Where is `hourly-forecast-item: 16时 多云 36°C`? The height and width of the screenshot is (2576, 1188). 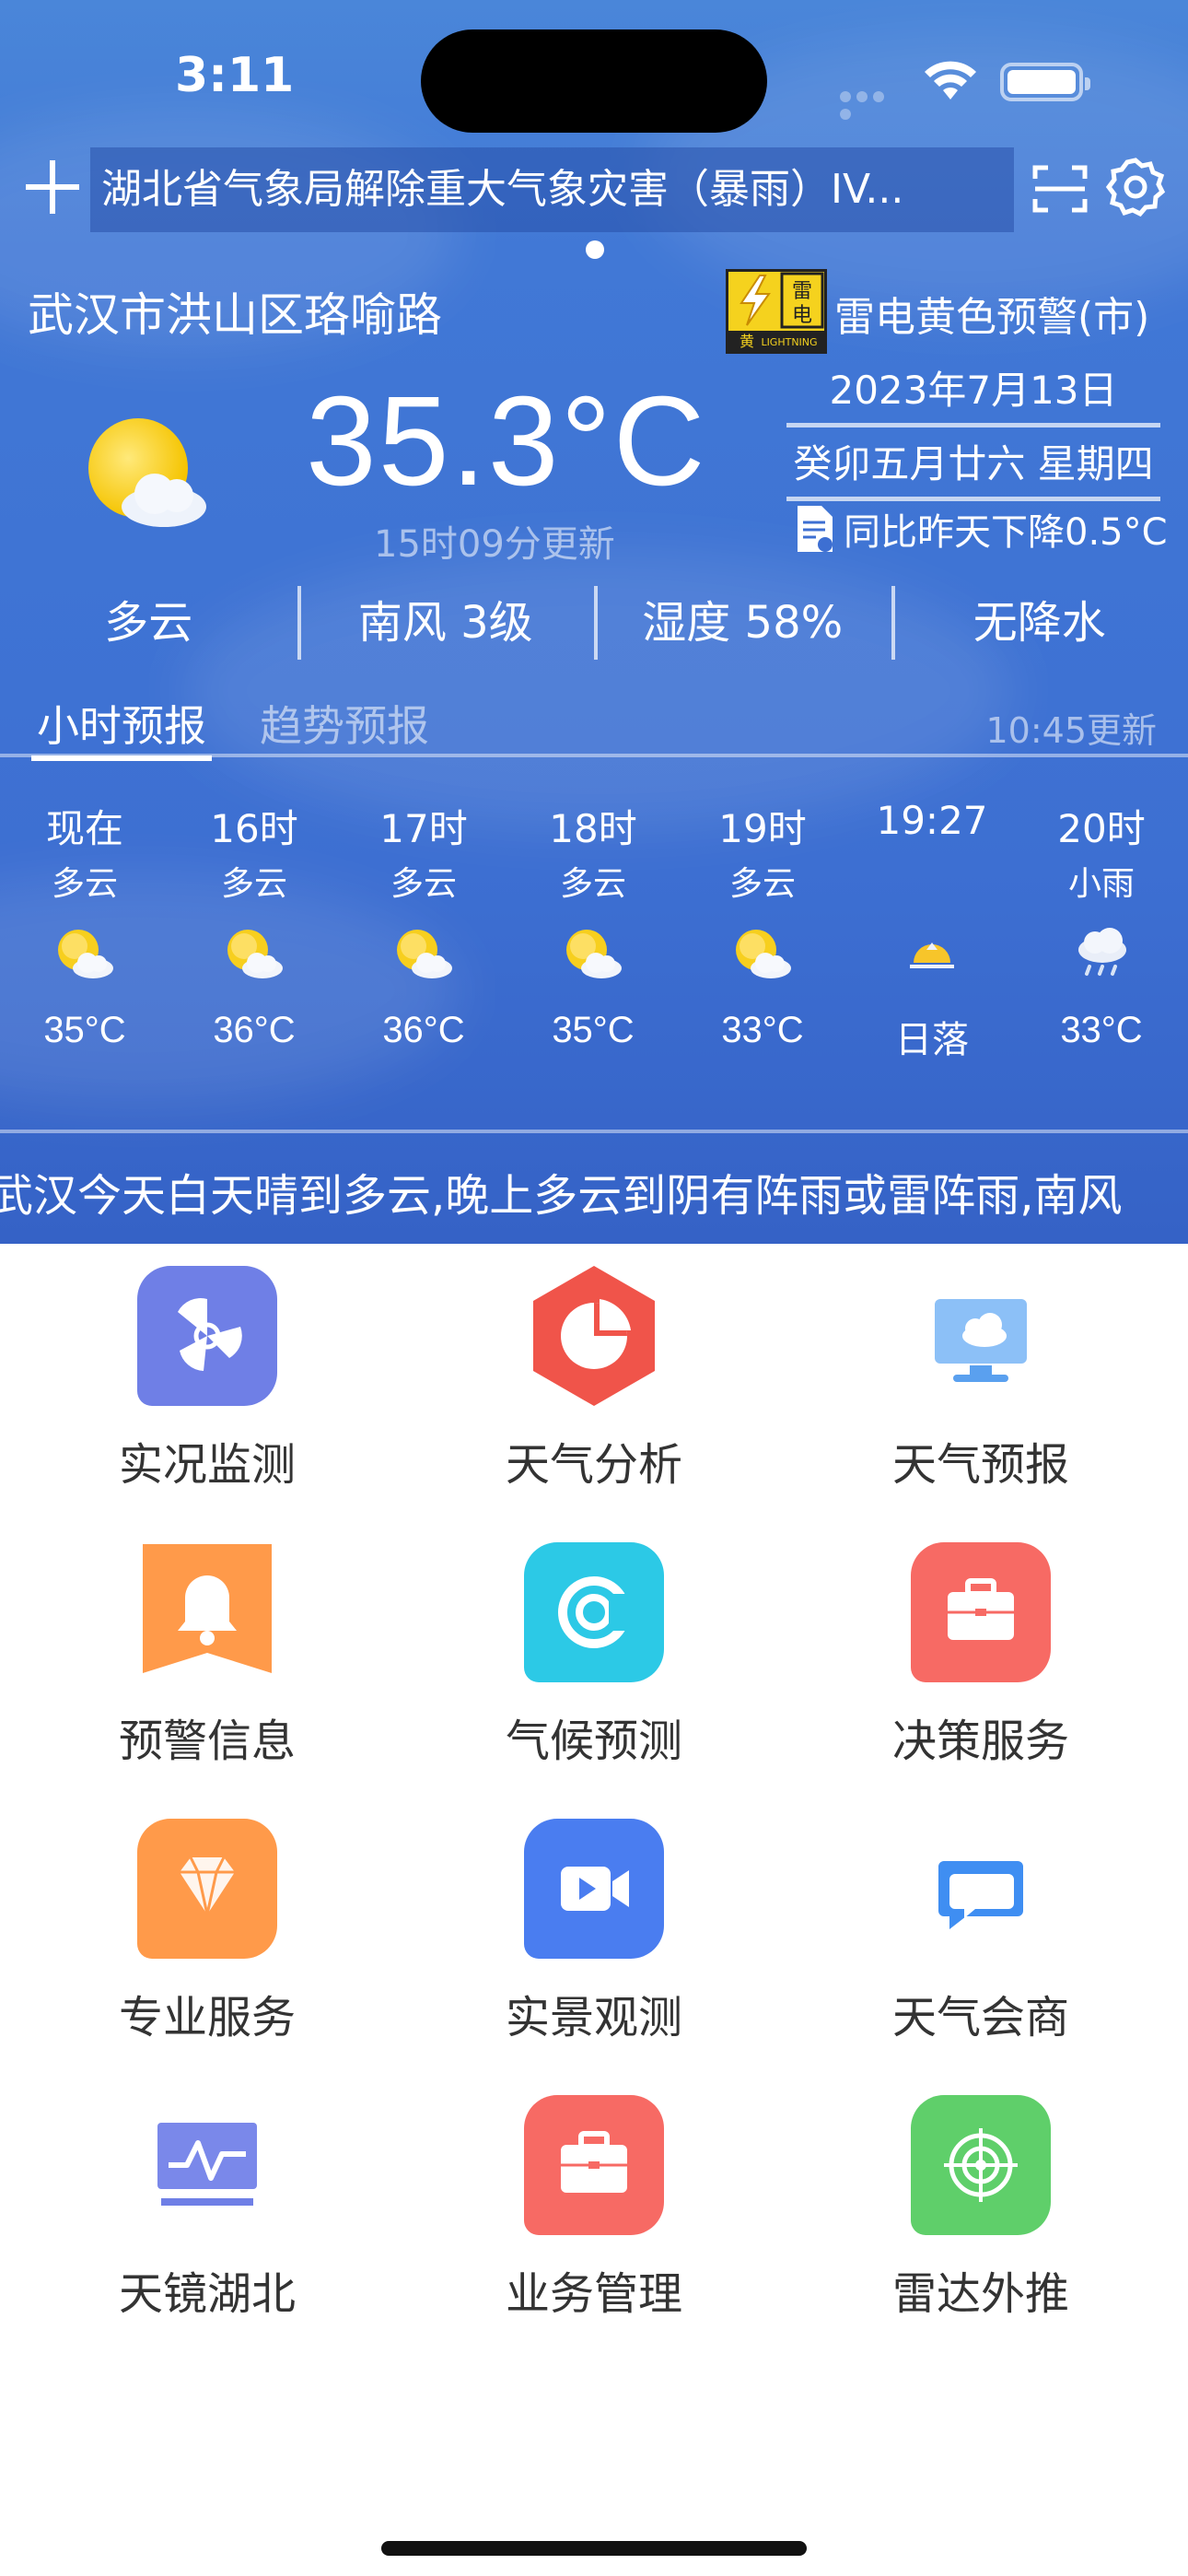 hourly-forecast-item: 16时 多云 36°C is located at coordinates (254, 930).